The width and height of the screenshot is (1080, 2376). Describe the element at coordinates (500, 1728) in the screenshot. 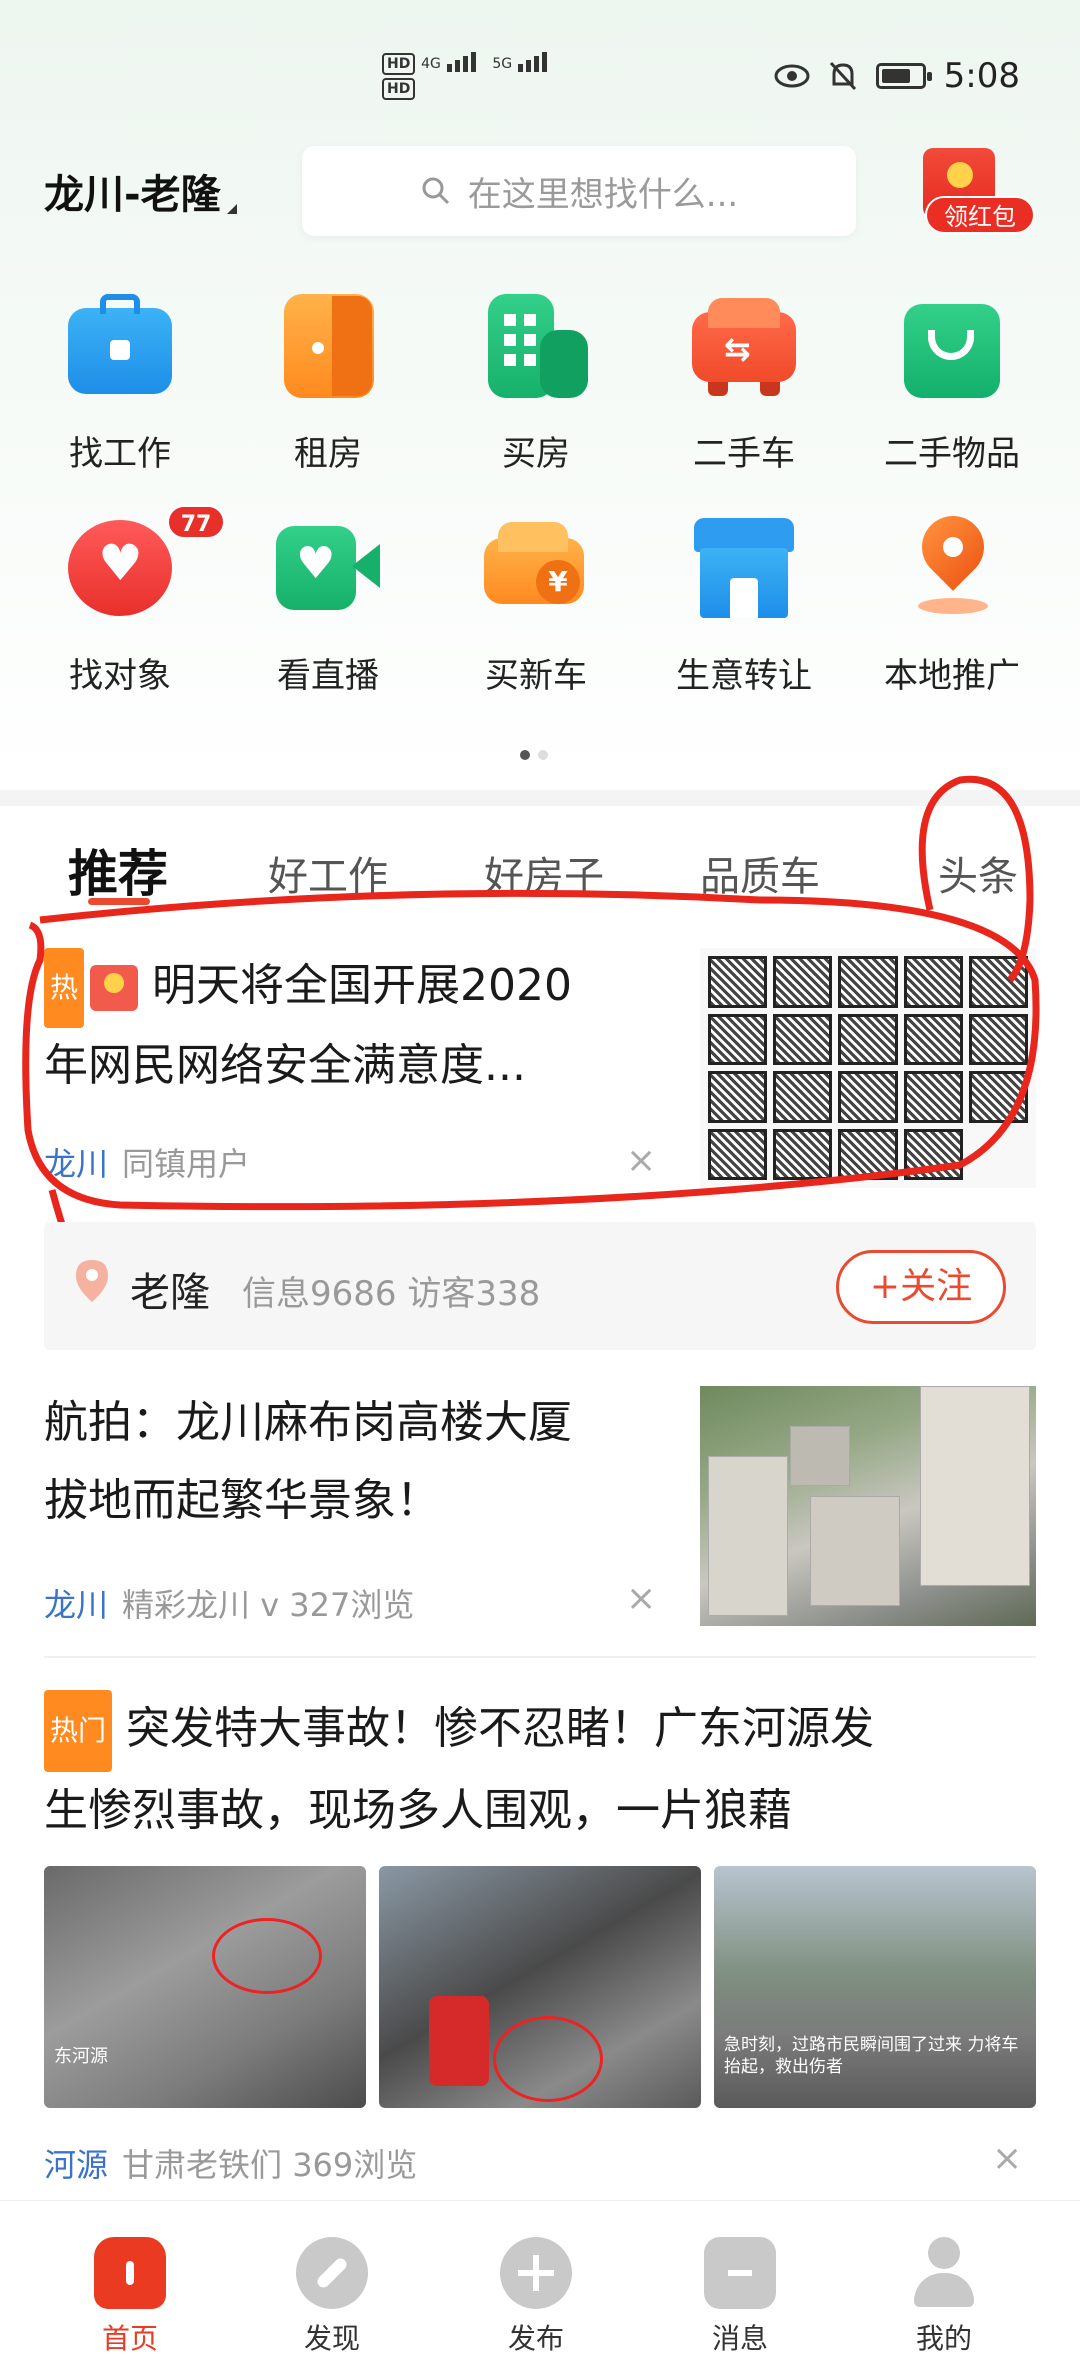

I see `news-title-line: 突发特大事故！惨不忍睹！广东河源发` at that location.